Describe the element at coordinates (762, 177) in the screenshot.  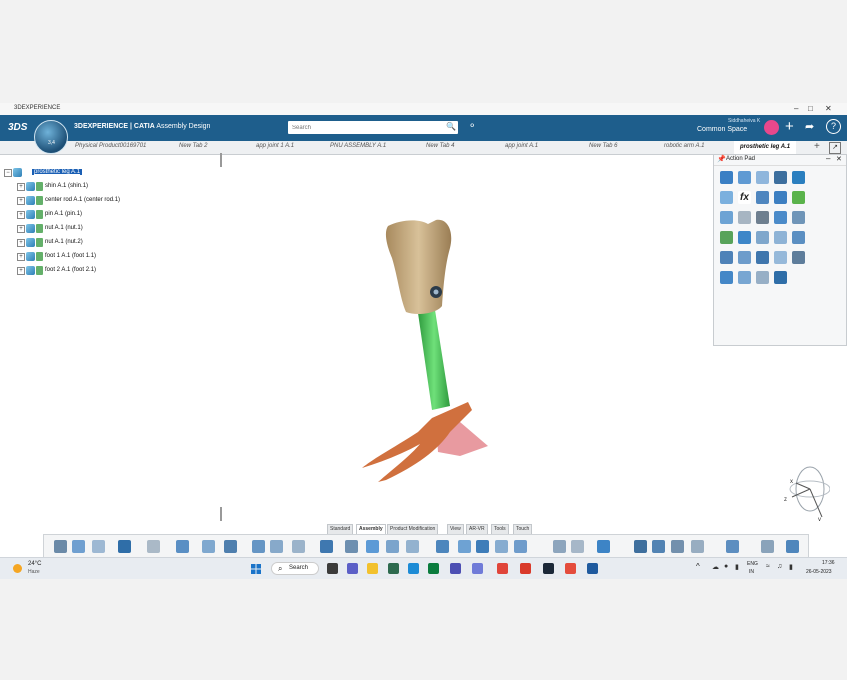
I see `existing-component-icon` at that location.